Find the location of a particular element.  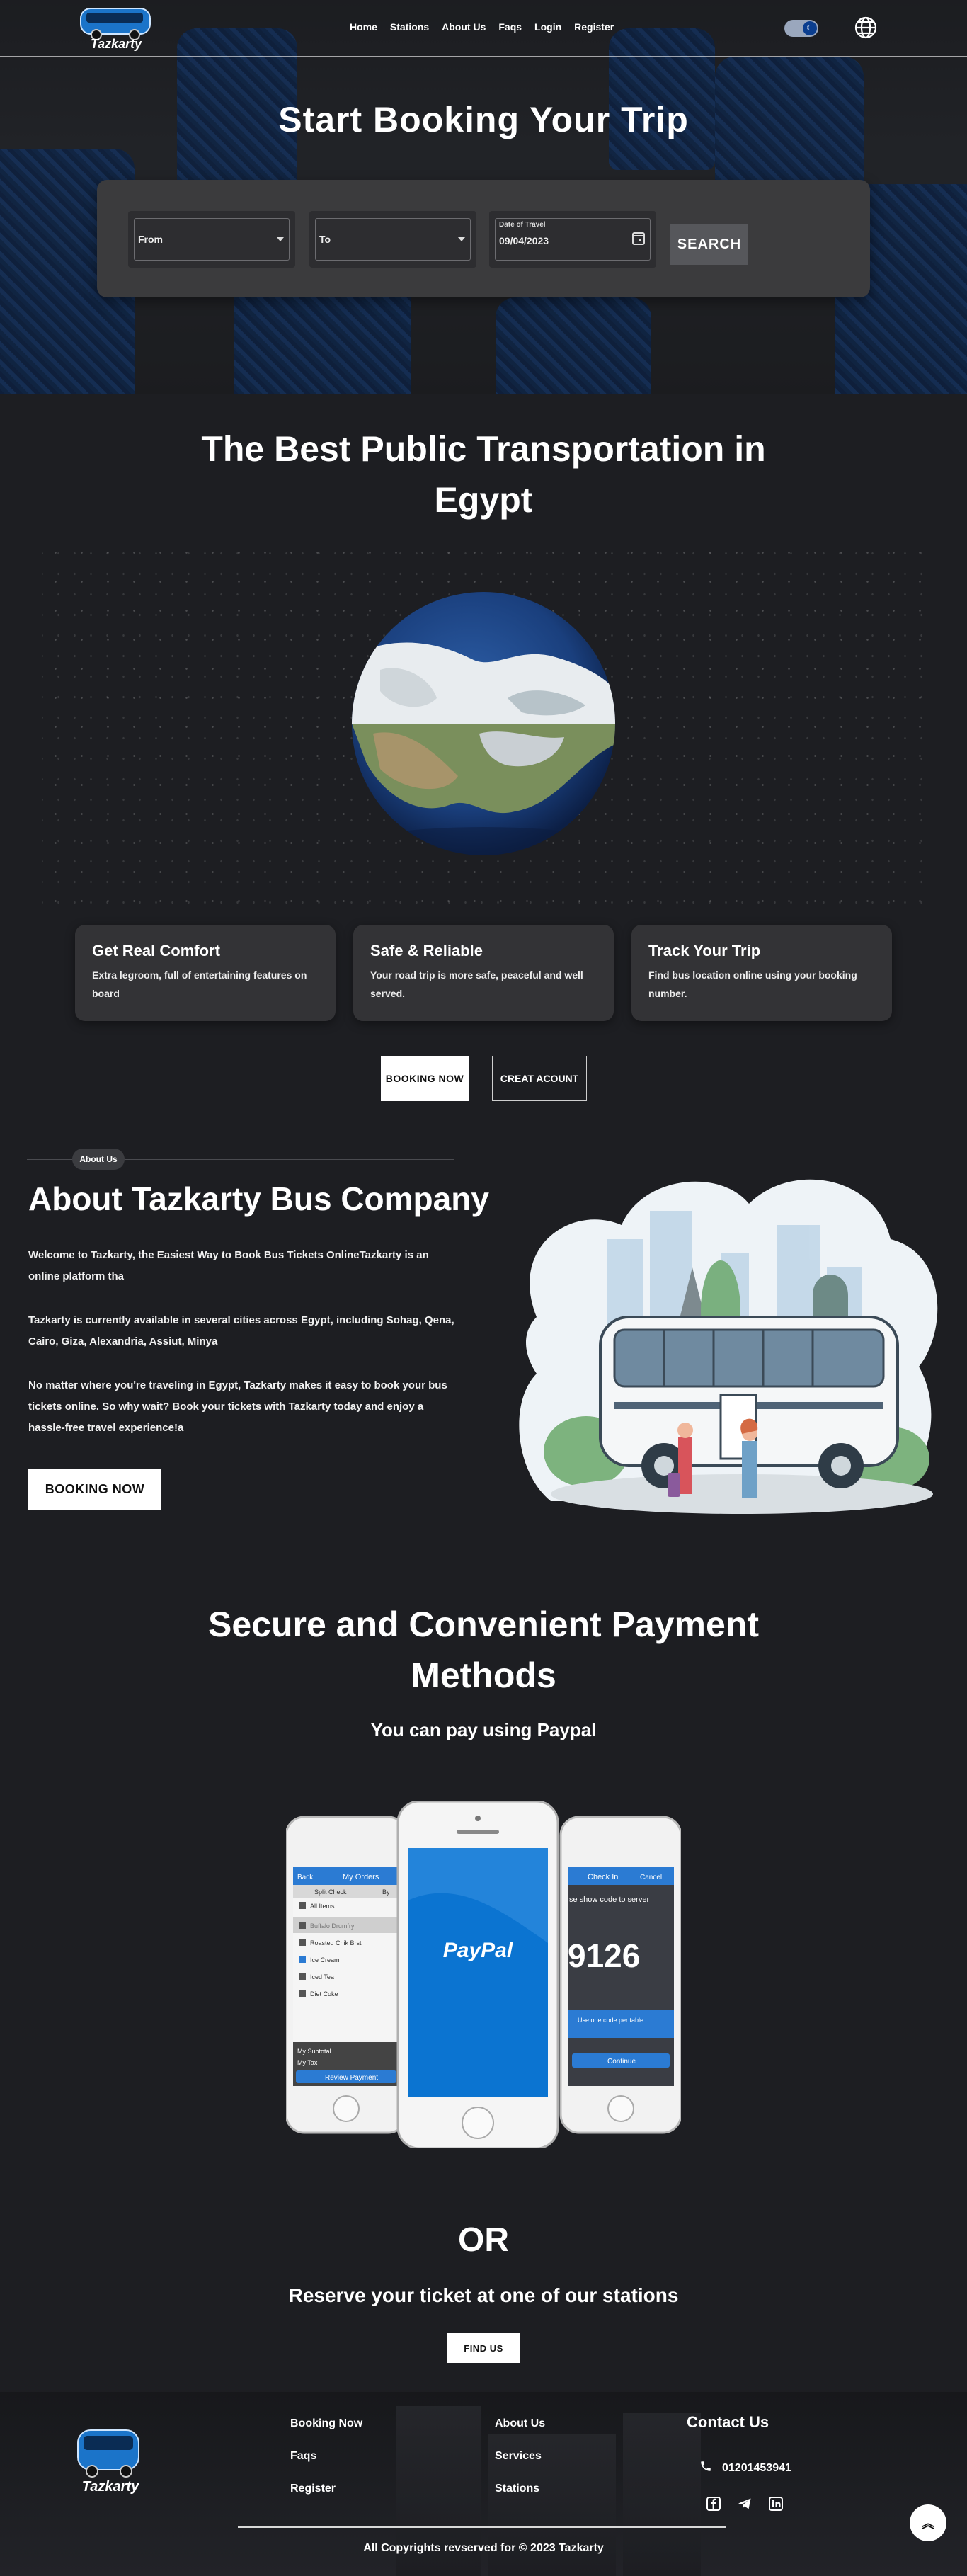

bus-illustration-image is located at coordinates (724, 1350).